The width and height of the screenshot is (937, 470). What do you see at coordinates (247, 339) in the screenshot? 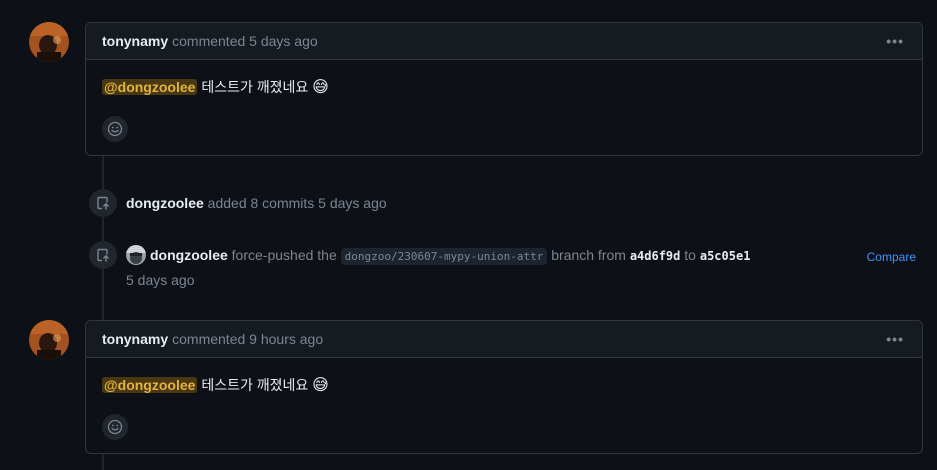
I see `comment-timestamp: commented 9 hours ago` at bounding box center [247, 339].